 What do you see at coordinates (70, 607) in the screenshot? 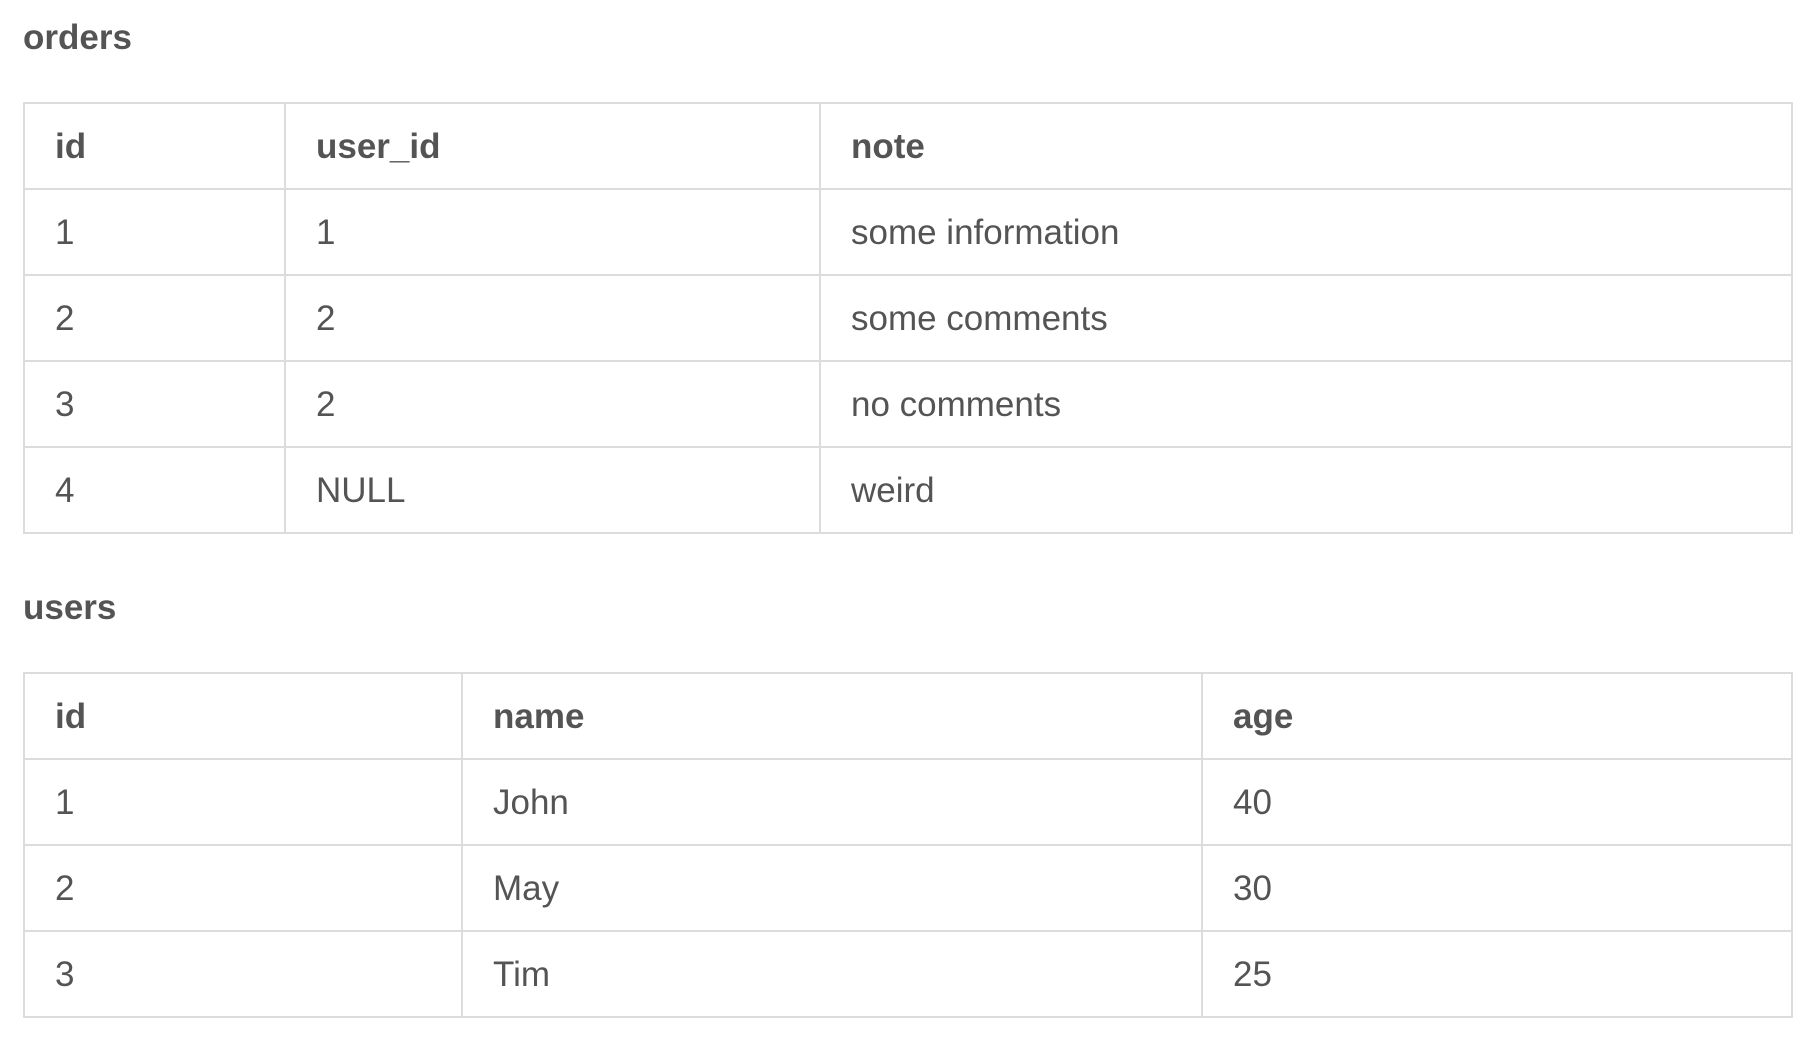
I see `users-table-title: users` at bounding box center [70, 607].